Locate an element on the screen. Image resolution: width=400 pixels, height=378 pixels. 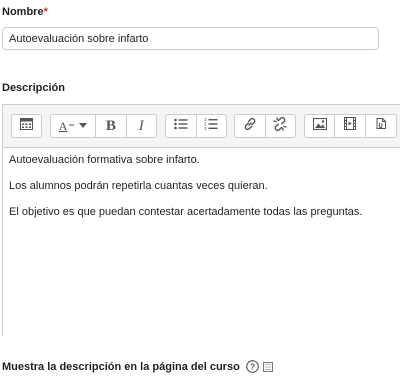
italic-button: I is located at coordinates (141, 126).